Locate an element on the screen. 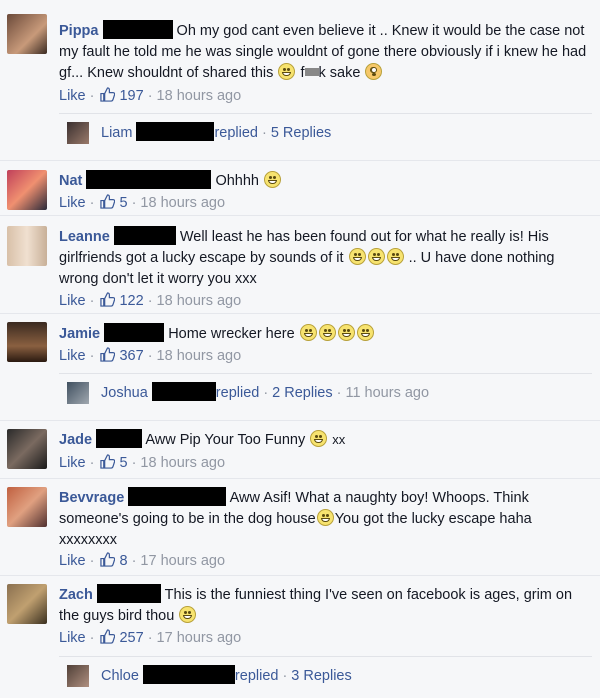  reply-summary: Joshua replied · 2 Replies · 11 hours ago is located at coordinates (325, 392).